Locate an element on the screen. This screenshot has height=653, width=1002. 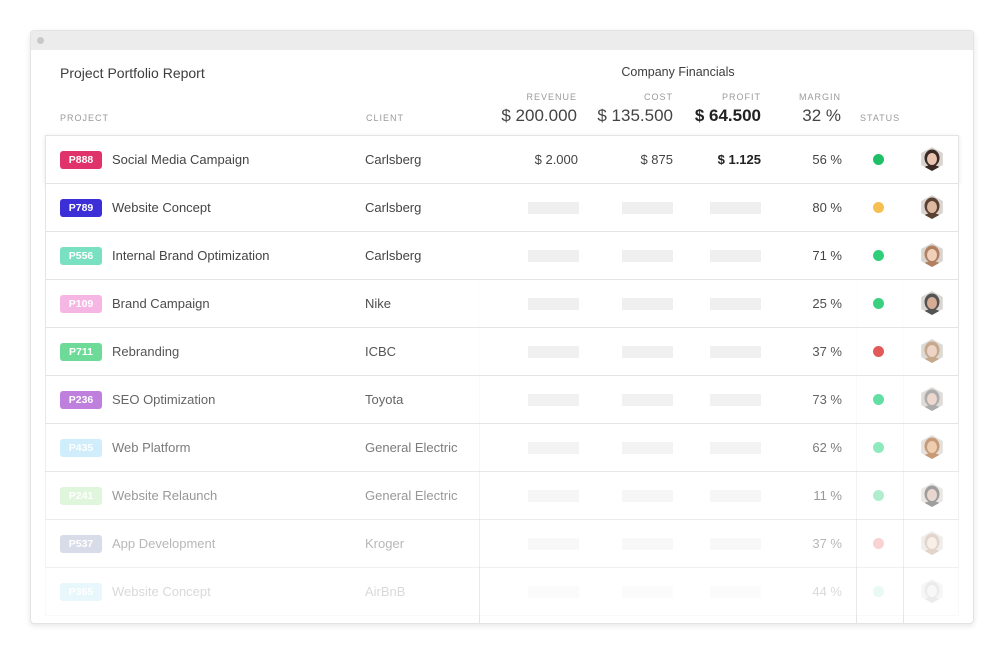
margin-value: 62 % is located at coordinates (827, 447).